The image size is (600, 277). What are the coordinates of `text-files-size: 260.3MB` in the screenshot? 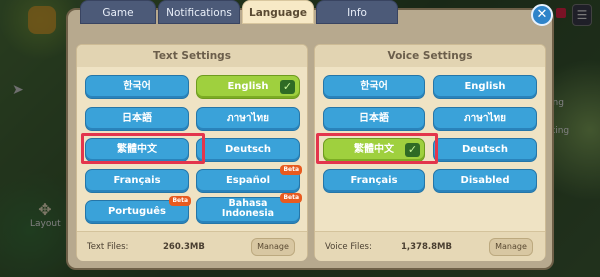 It's located at (184, 247).